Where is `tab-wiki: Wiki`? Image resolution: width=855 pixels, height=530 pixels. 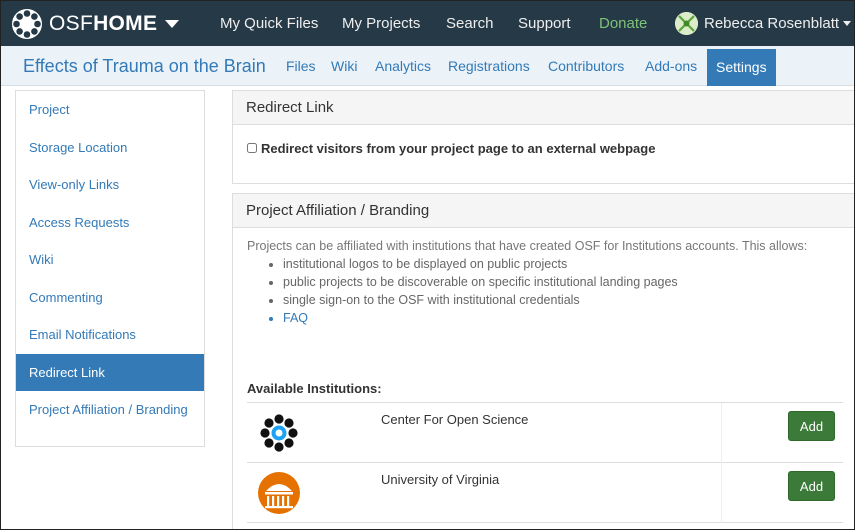
tab-wiki: Wiki is located at coordinates (344, 66).